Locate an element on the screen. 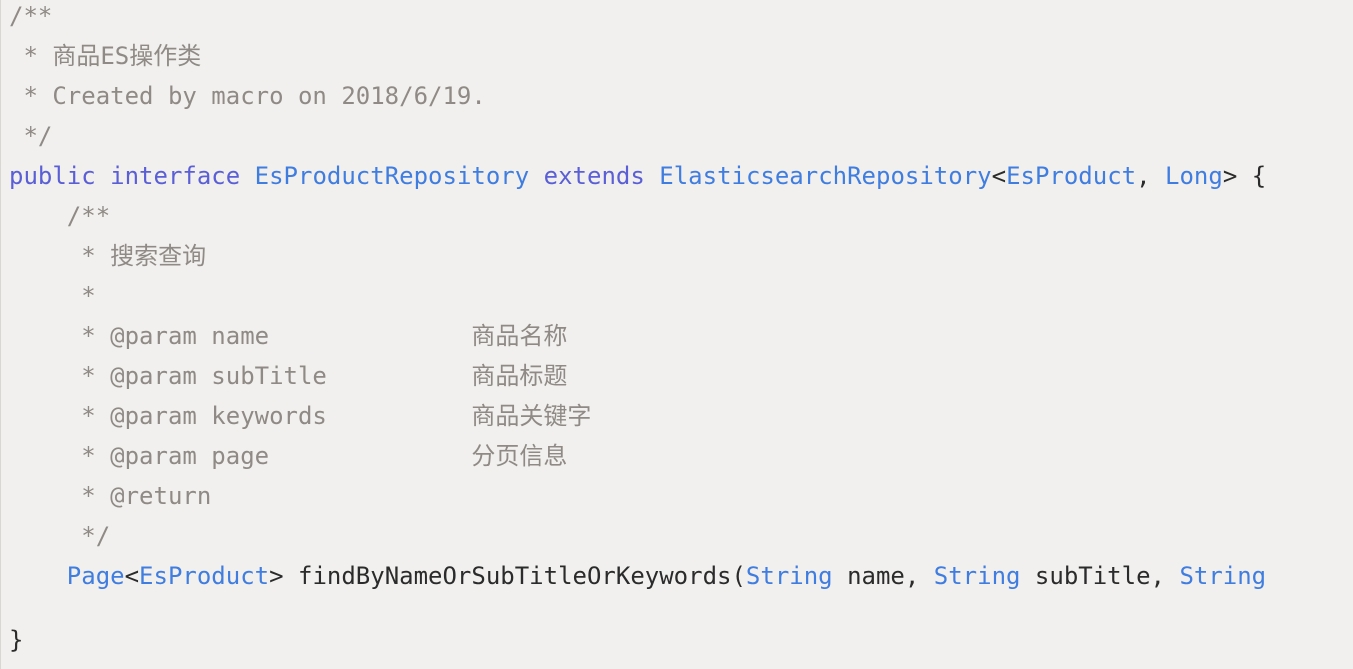  comment-token: * 商品ES操作类 is located at coordinates (105, 56).